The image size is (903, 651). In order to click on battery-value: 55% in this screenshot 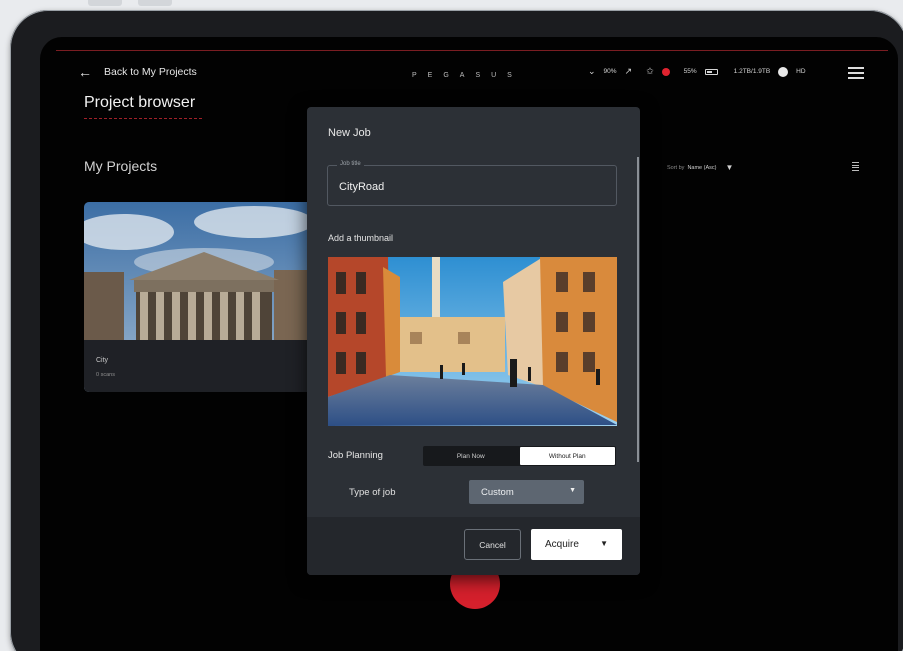, I will do `click(690, 71)`.